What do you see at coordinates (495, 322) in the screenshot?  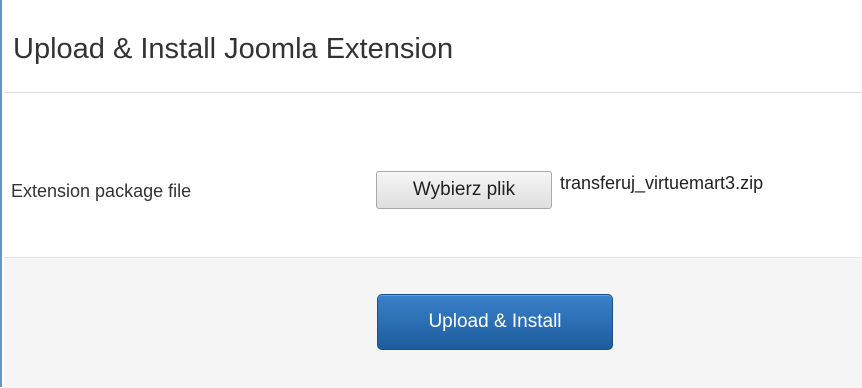 I see `upload-install-button: Upload & Install` at bounding box center [495, 322].